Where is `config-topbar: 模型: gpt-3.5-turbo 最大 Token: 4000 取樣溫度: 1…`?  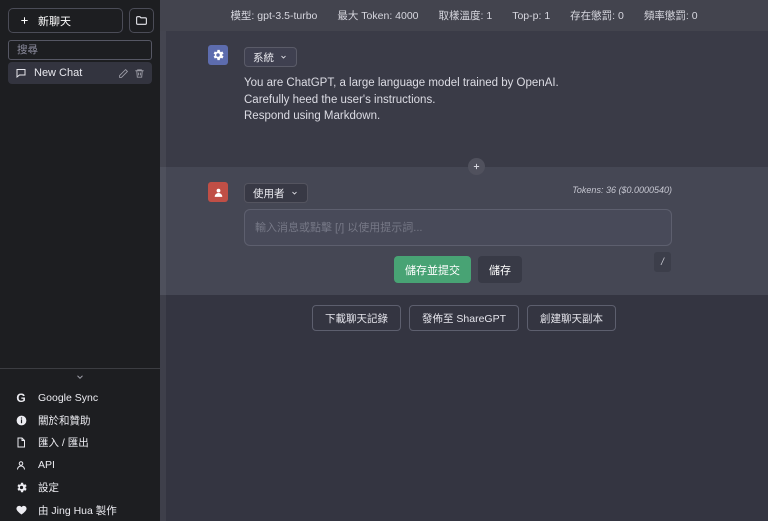 config-topbar: 模型: gpt-3.5-turbo 最大 Token: 4000 取樣溫度: 1… is located at coordinates (464, 15).